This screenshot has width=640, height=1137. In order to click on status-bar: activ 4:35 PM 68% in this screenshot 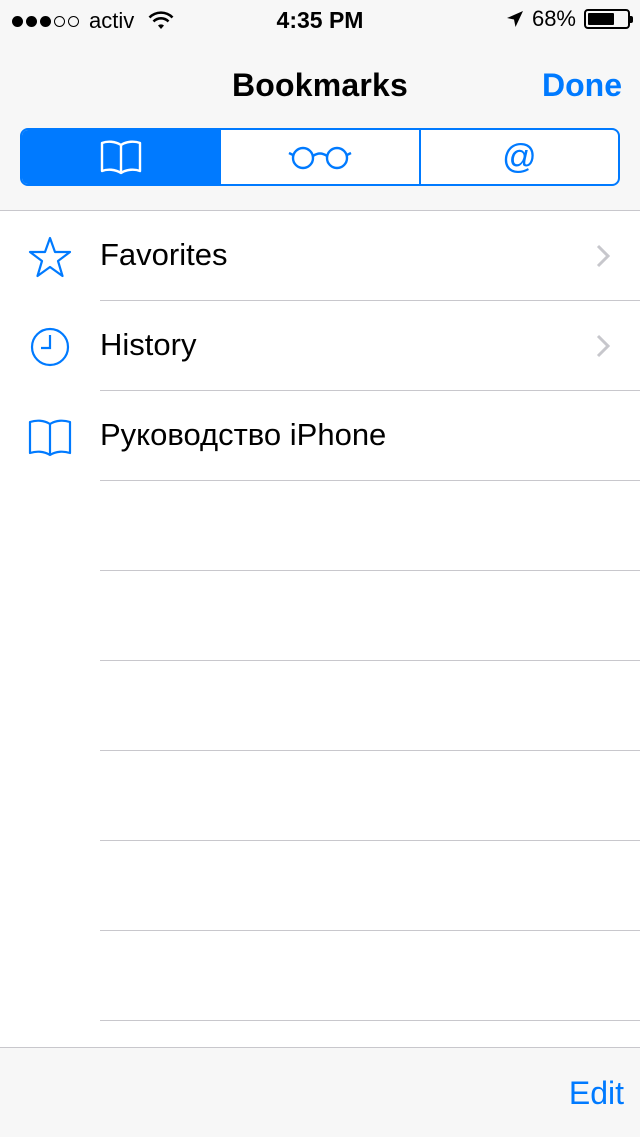, I will do `click(320, 20)`.